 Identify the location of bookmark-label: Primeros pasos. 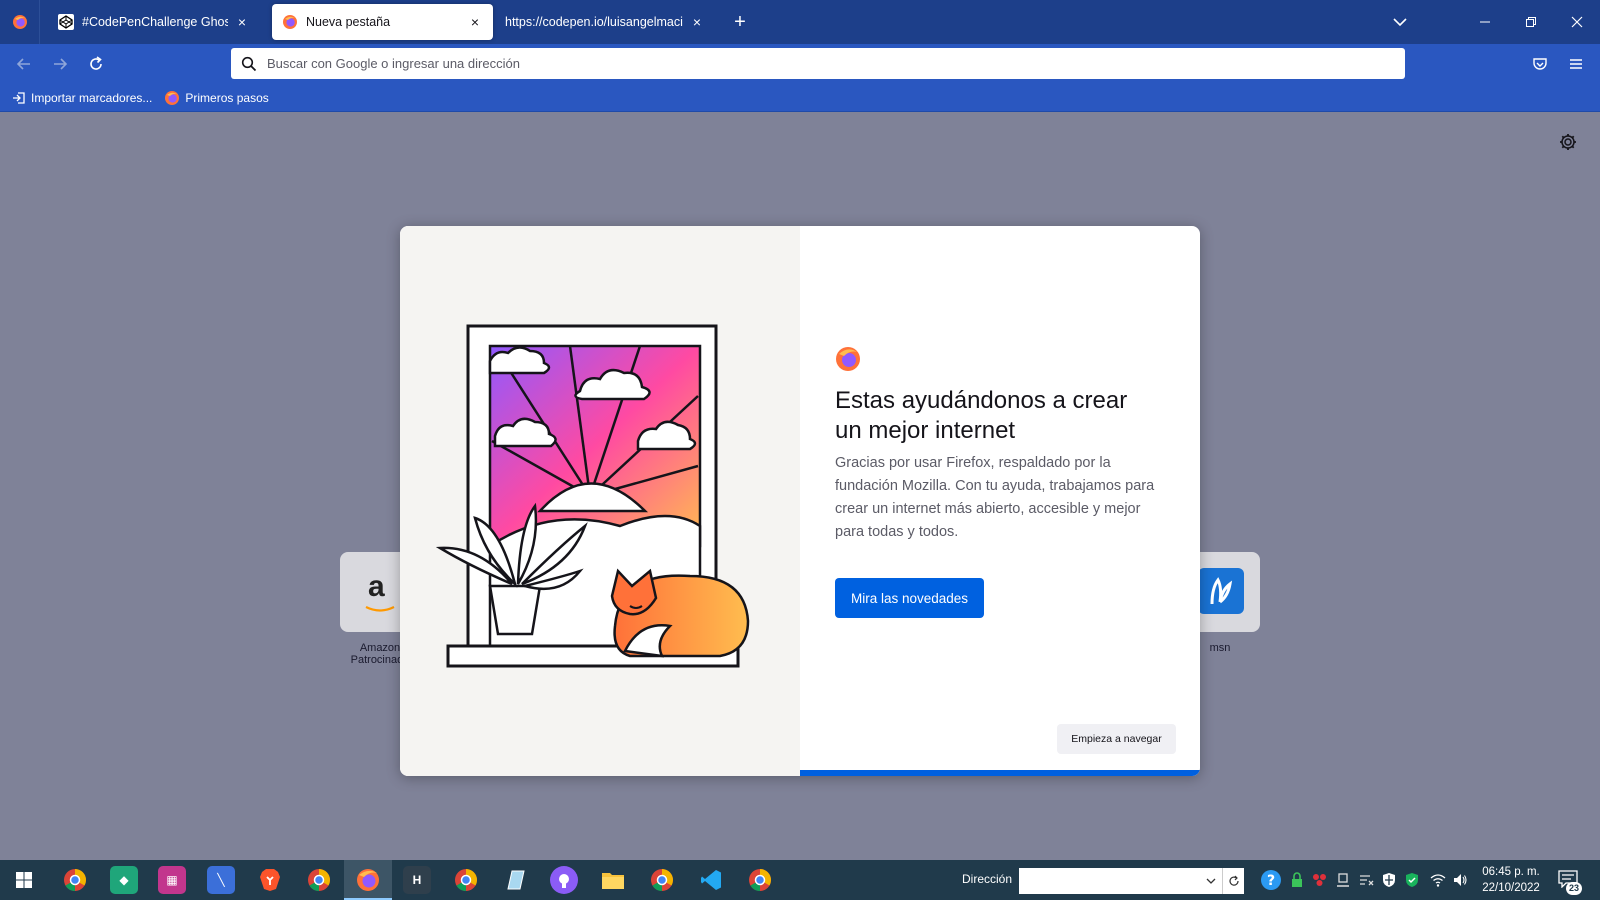
(227, 97).